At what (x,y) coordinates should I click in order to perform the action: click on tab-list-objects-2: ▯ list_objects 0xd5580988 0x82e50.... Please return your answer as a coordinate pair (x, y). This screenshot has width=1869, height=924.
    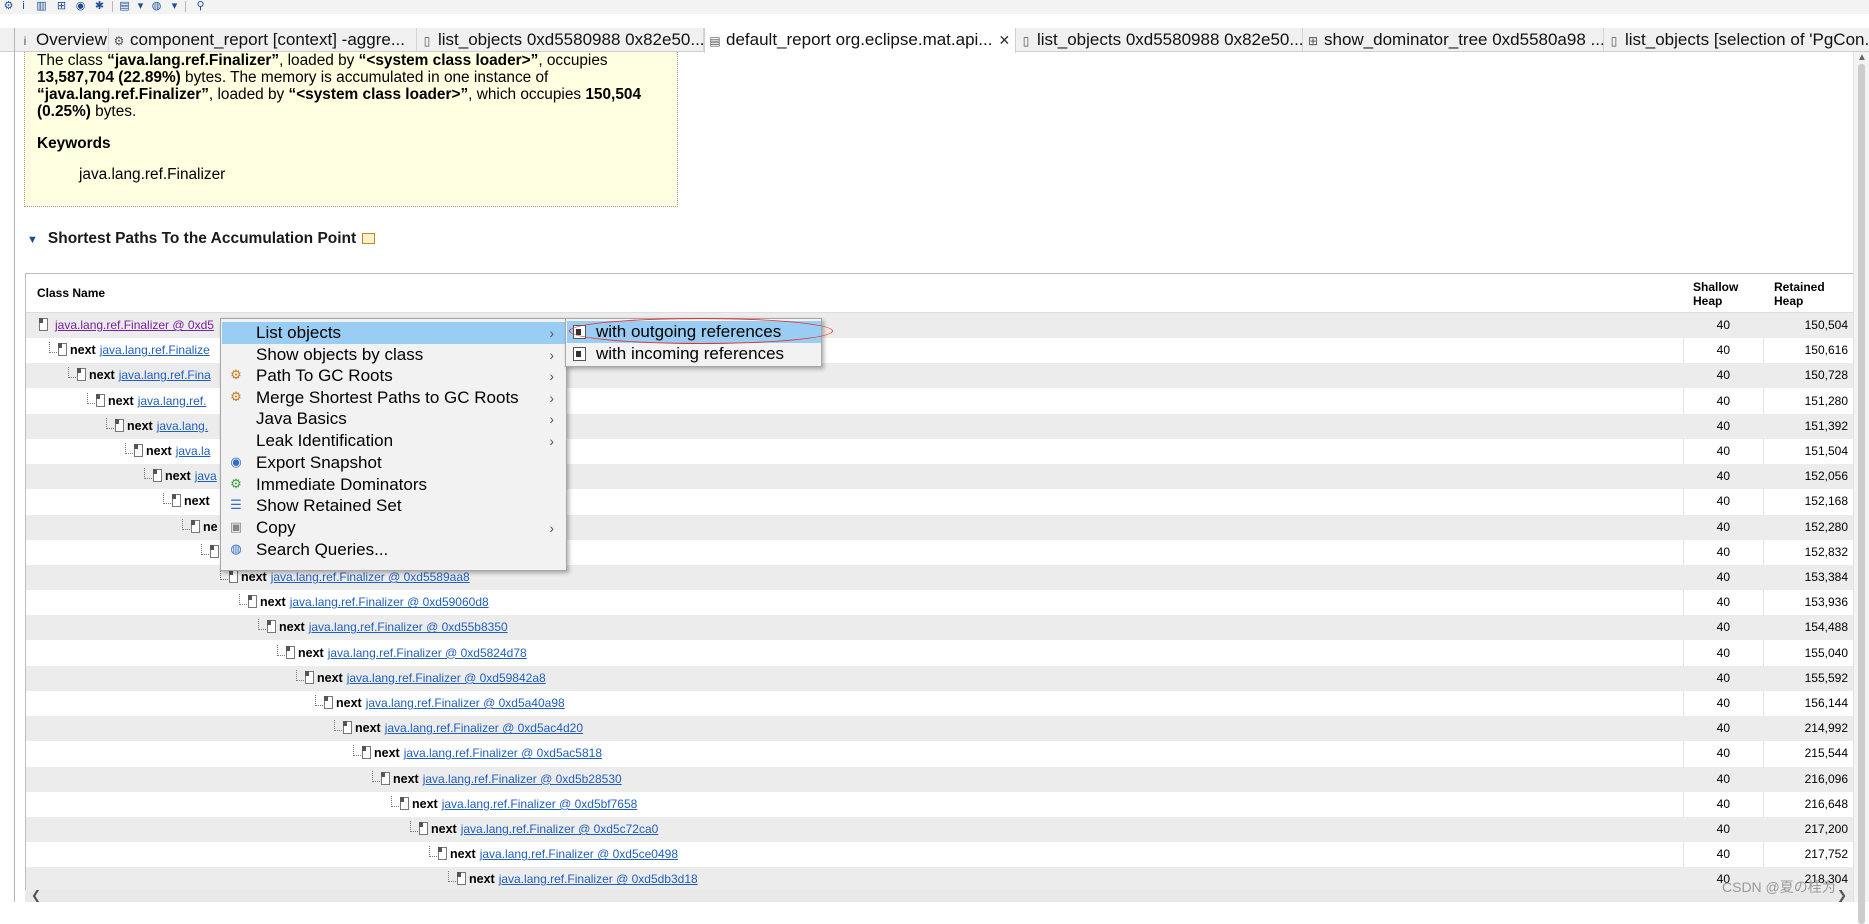
    Looking at the image, I should click on (1159, 40).